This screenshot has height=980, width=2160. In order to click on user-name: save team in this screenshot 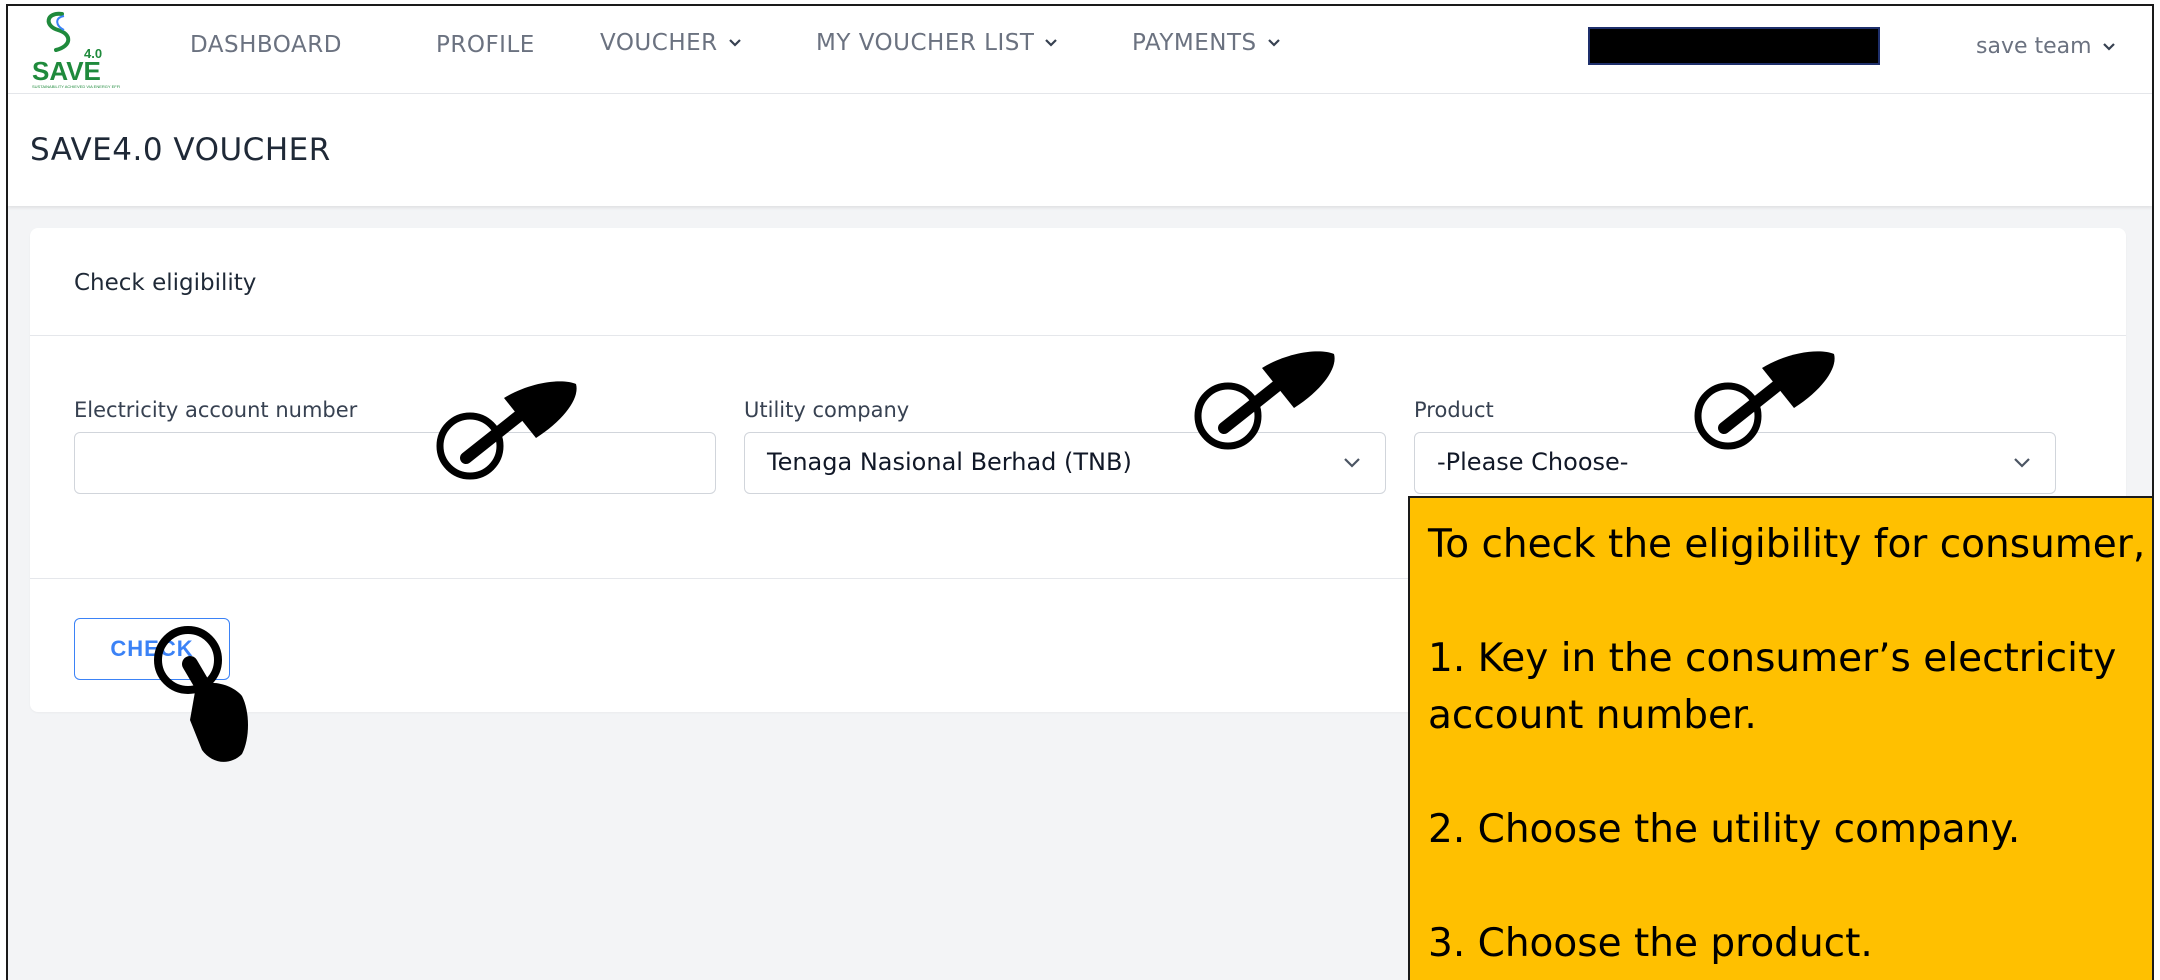, I will do `click(2034, 46)`.